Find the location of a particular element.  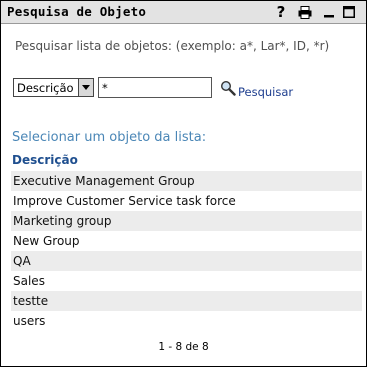

list-item: users is located at coordinates (186, 321).